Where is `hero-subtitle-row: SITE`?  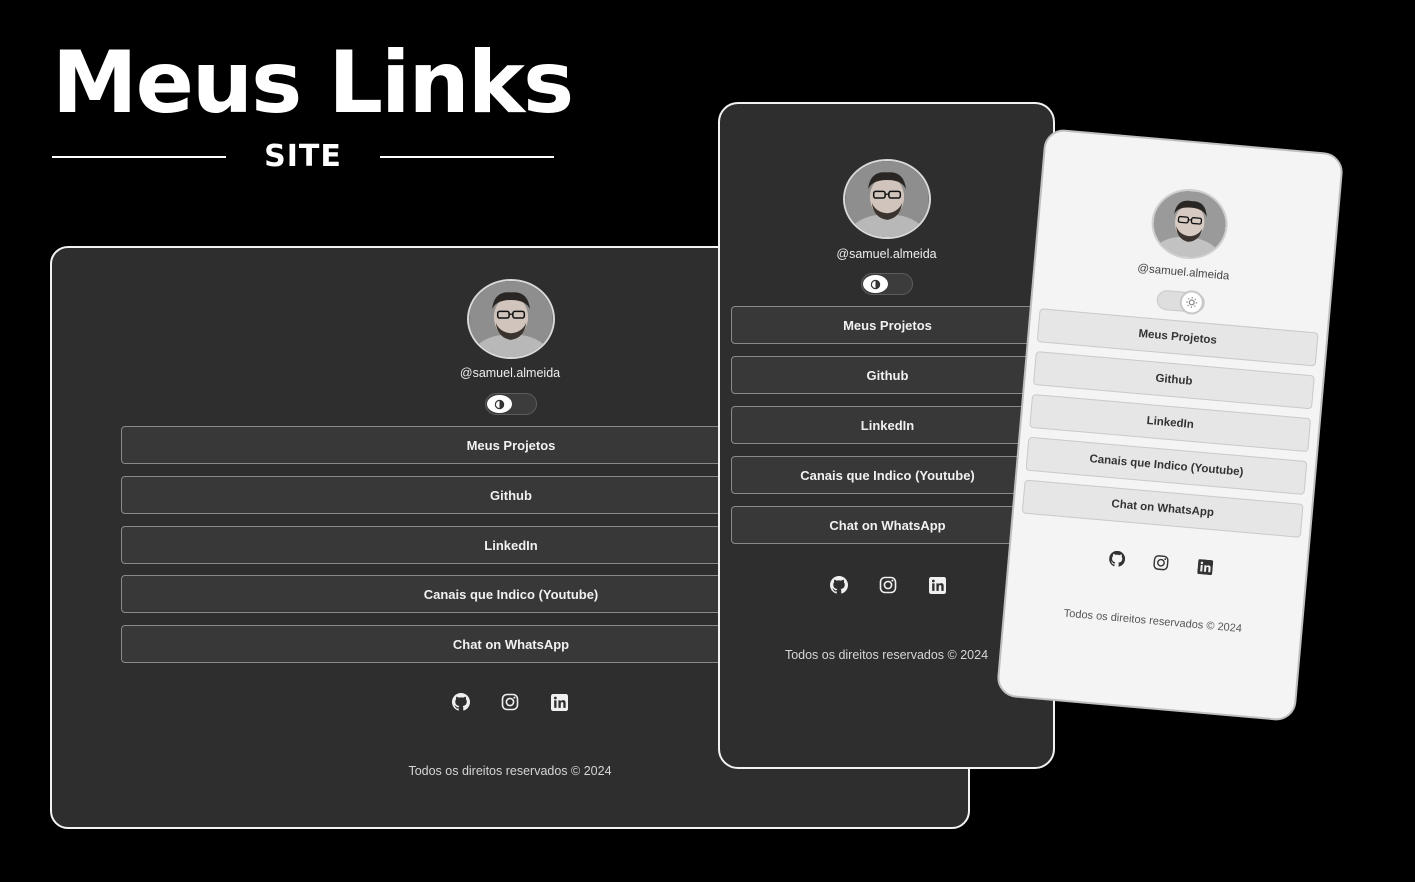
hero-subtitle-row: SITE is located at coordinates (303, 156).